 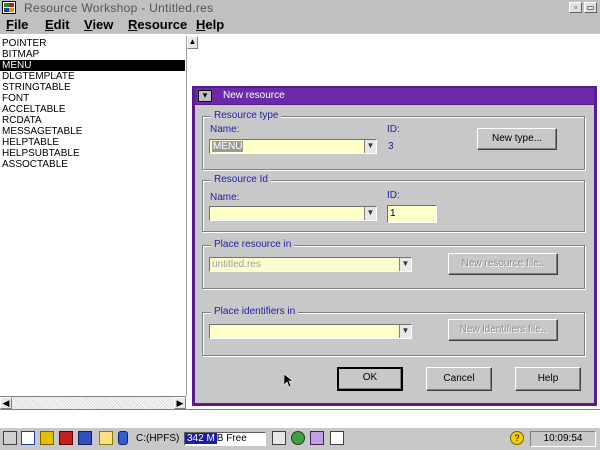 What do you see at coordinates (393, 195) in the screenshot?
I see `resource-id-id-label: ID:` at bounding box center [393, 195].